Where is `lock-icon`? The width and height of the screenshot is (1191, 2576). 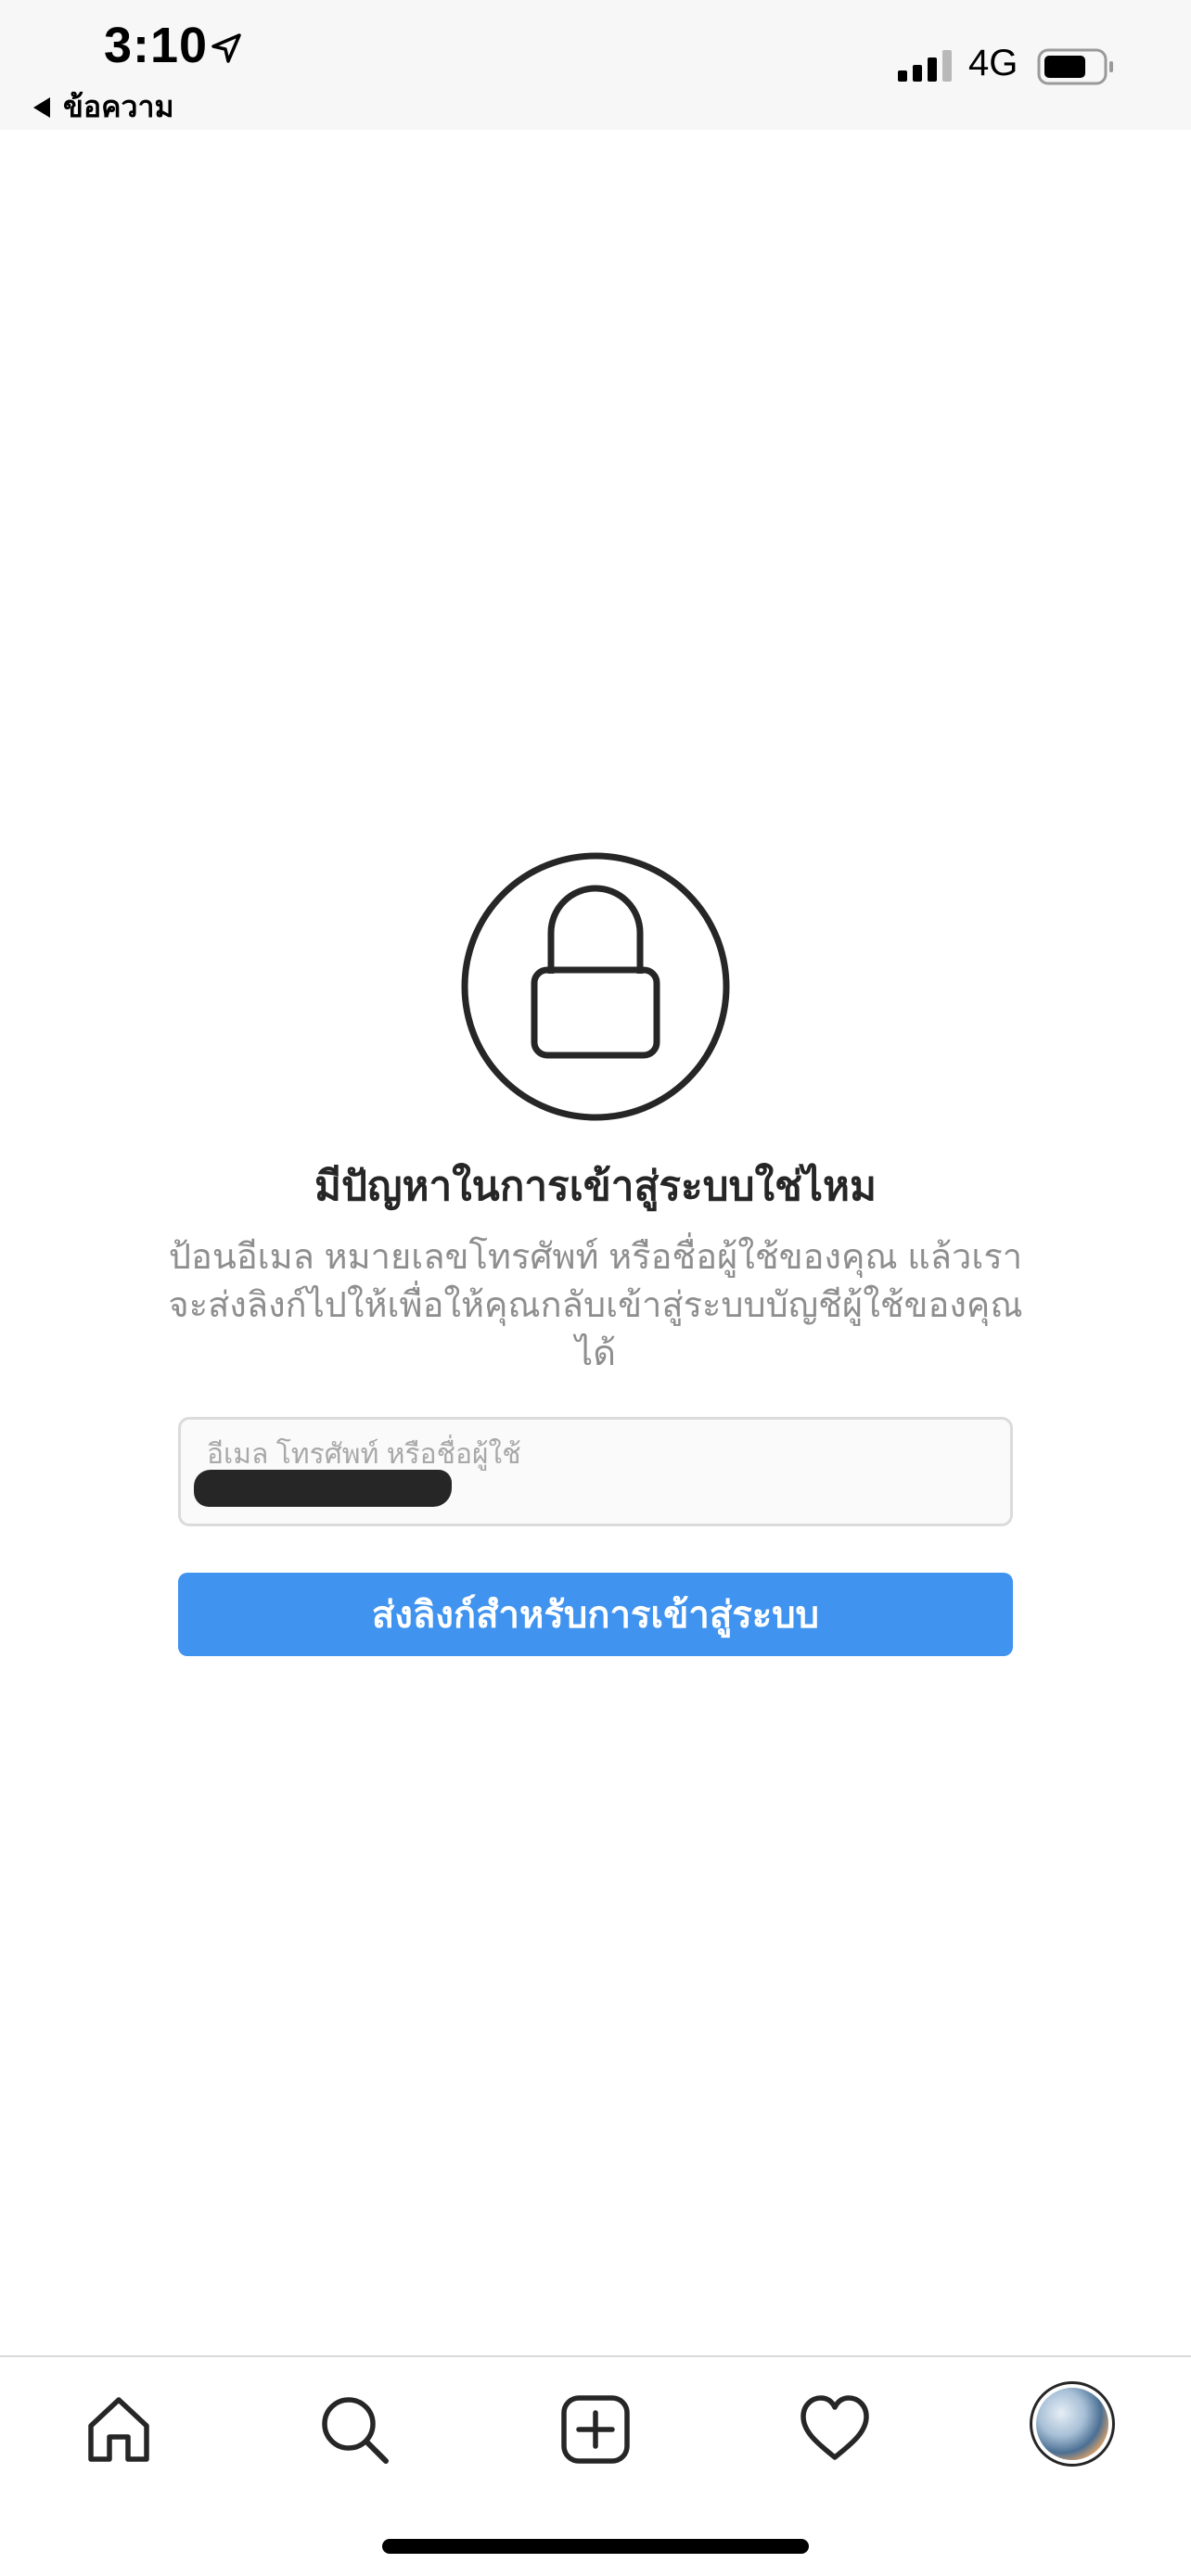
lock-icon is located at coordinates (595, 986).